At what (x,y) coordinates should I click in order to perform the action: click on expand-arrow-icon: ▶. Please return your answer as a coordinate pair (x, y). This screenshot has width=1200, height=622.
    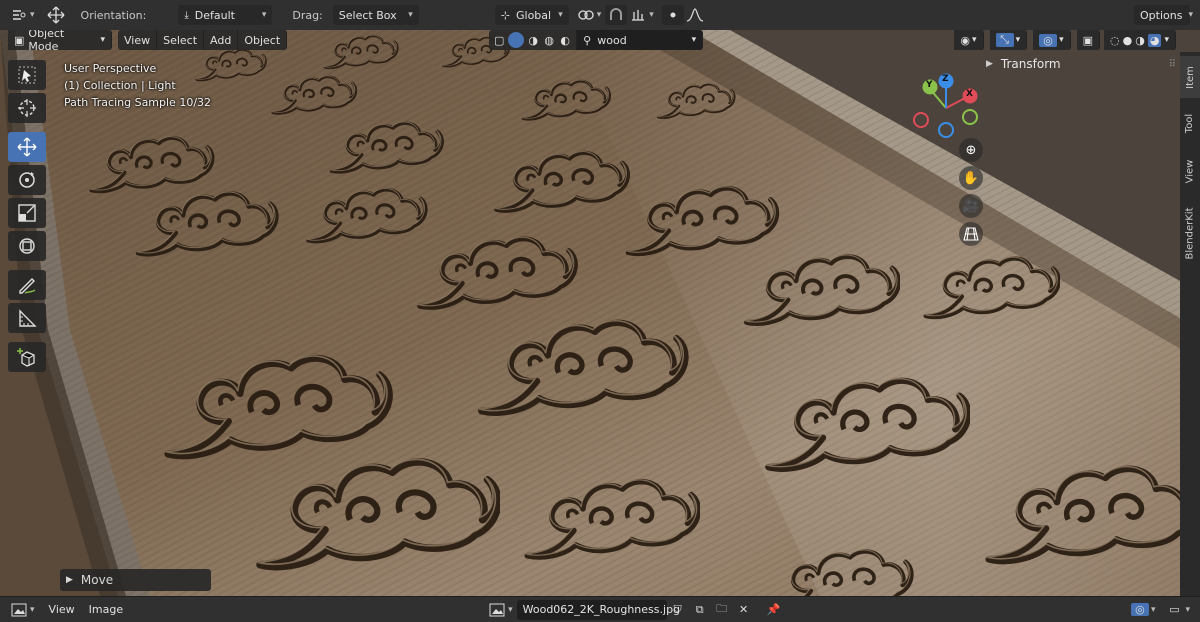
    Looking at the image, I should click on (69, 580).